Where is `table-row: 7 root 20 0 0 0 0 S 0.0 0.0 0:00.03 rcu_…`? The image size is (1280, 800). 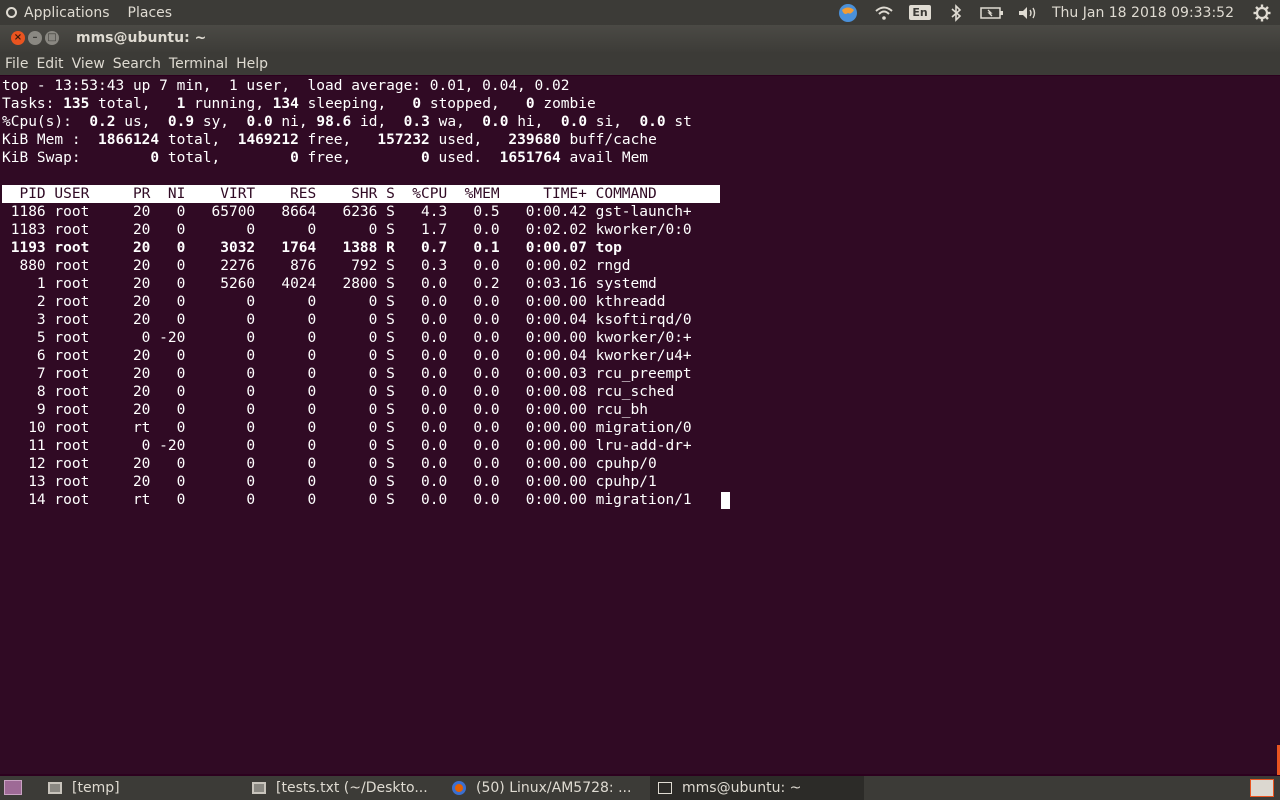 table-row: 7 root 20 0 0 0 0 S 0.0 0.0 0:00.03 rcu_… is located at coordinates (347, 374).